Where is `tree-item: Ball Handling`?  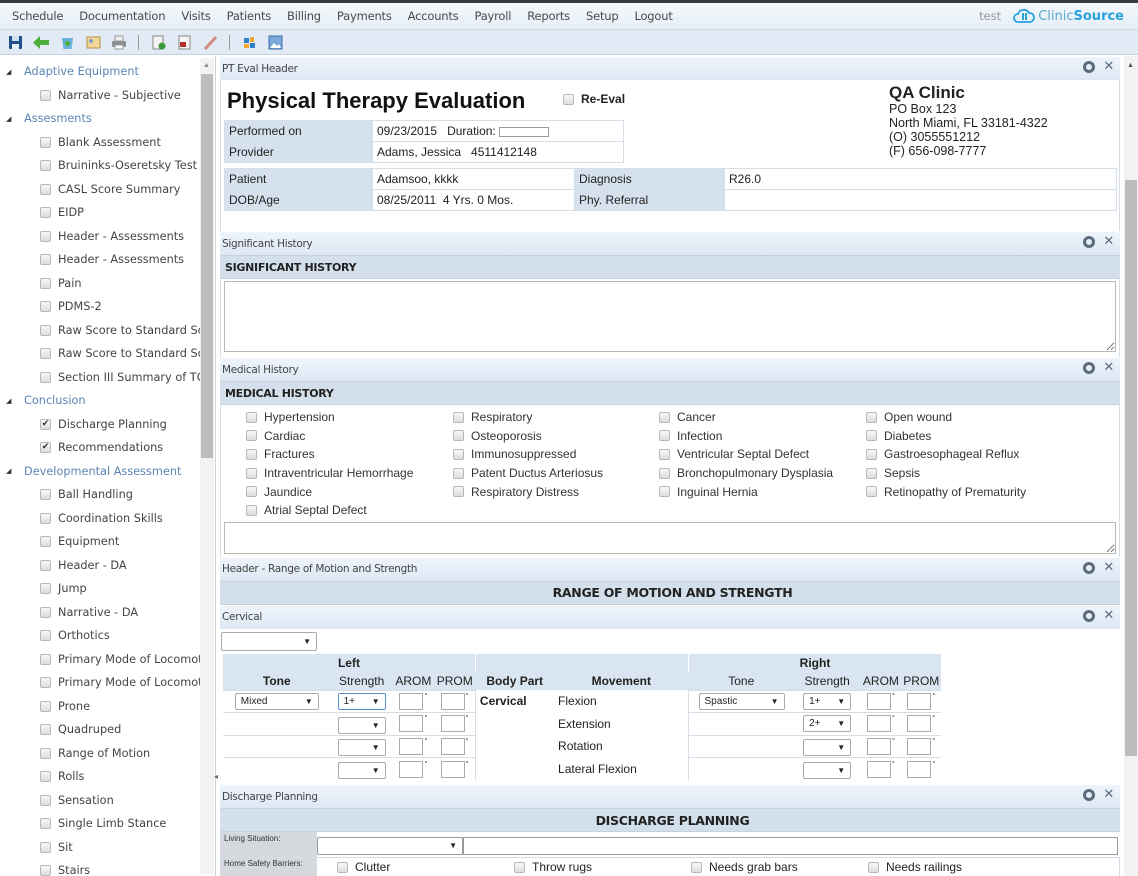
tree-item: Ball Handling is located at coordinates (100, 495).